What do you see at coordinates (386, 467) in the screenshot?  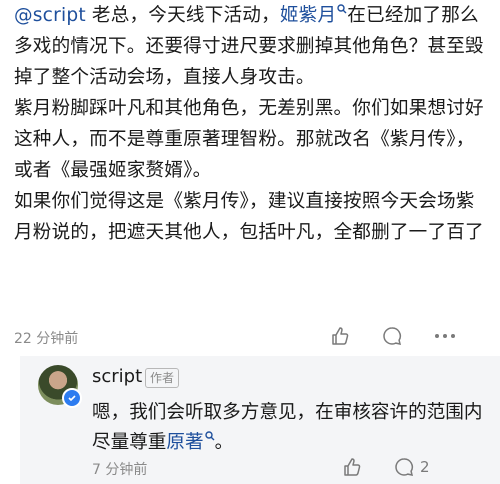 I see `reply-actions: 2` at bounding box center [386, 467].